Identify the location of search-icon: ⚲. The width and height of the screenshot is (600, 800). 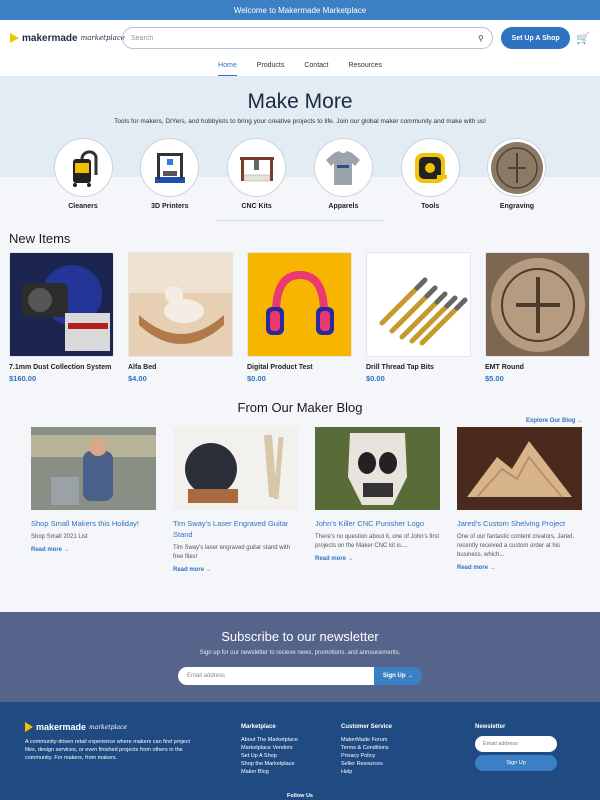
(481, 38).